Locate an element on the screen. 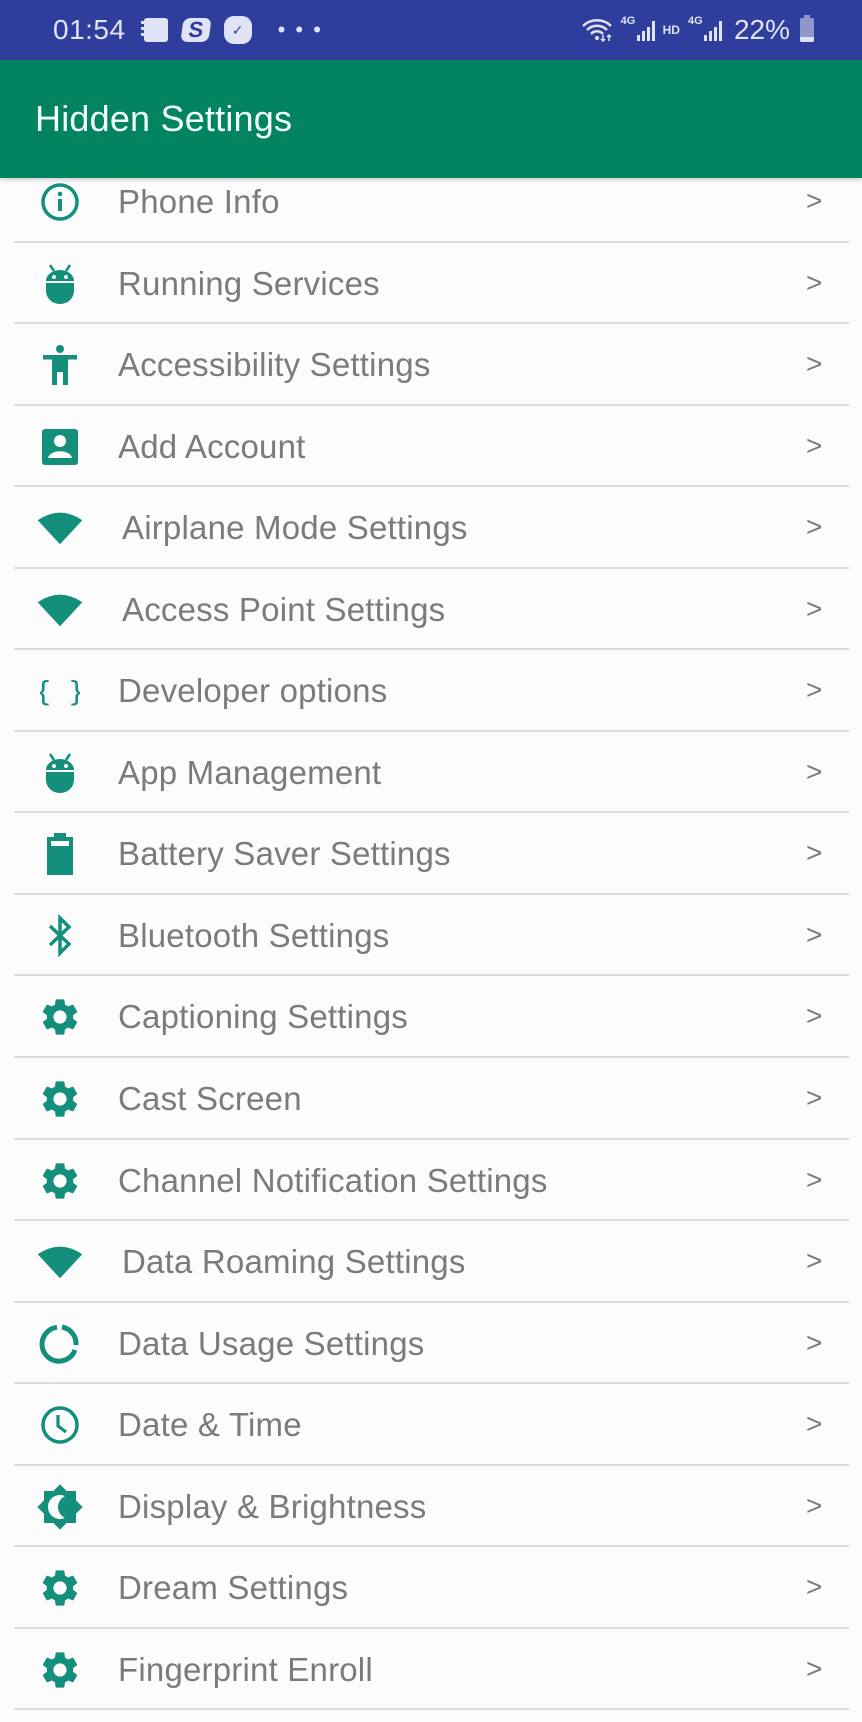 This screenshot has width=862, height=1722. list-item-label: Access Point Settings is located at coordinates (284, 609).